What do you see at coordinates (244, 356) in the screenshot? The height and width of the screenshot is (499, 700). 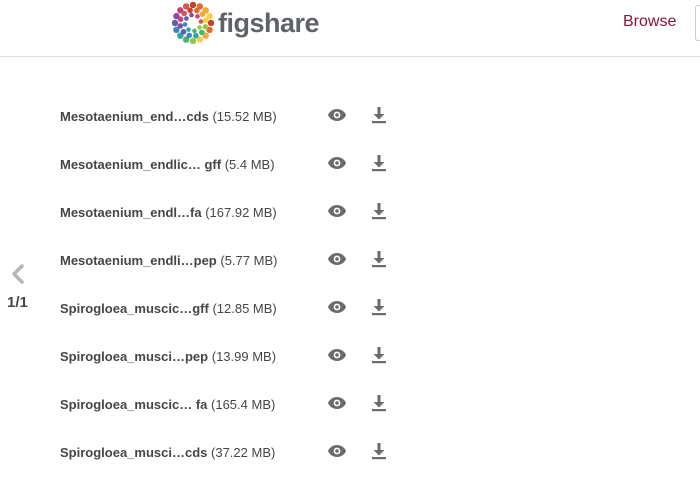 I see `file-size: (13.99 MB)` at bounding box center [244, 356].